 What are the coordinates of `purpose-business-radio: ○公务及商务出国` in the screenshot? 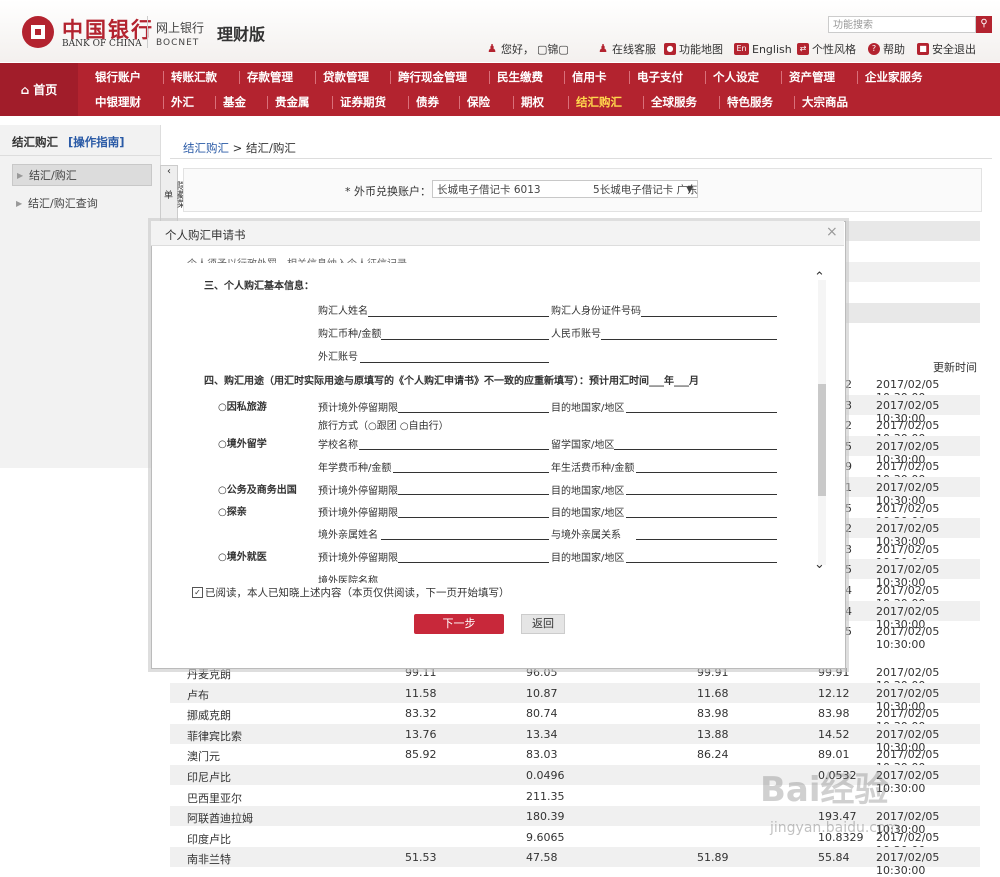 It's located at (257, 488).